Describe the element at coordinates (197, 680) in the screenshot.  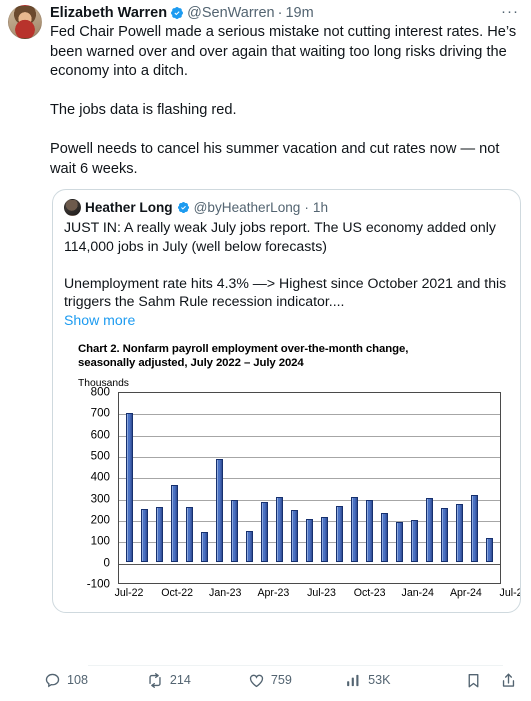
I see `retweet-button: 214` at that location.